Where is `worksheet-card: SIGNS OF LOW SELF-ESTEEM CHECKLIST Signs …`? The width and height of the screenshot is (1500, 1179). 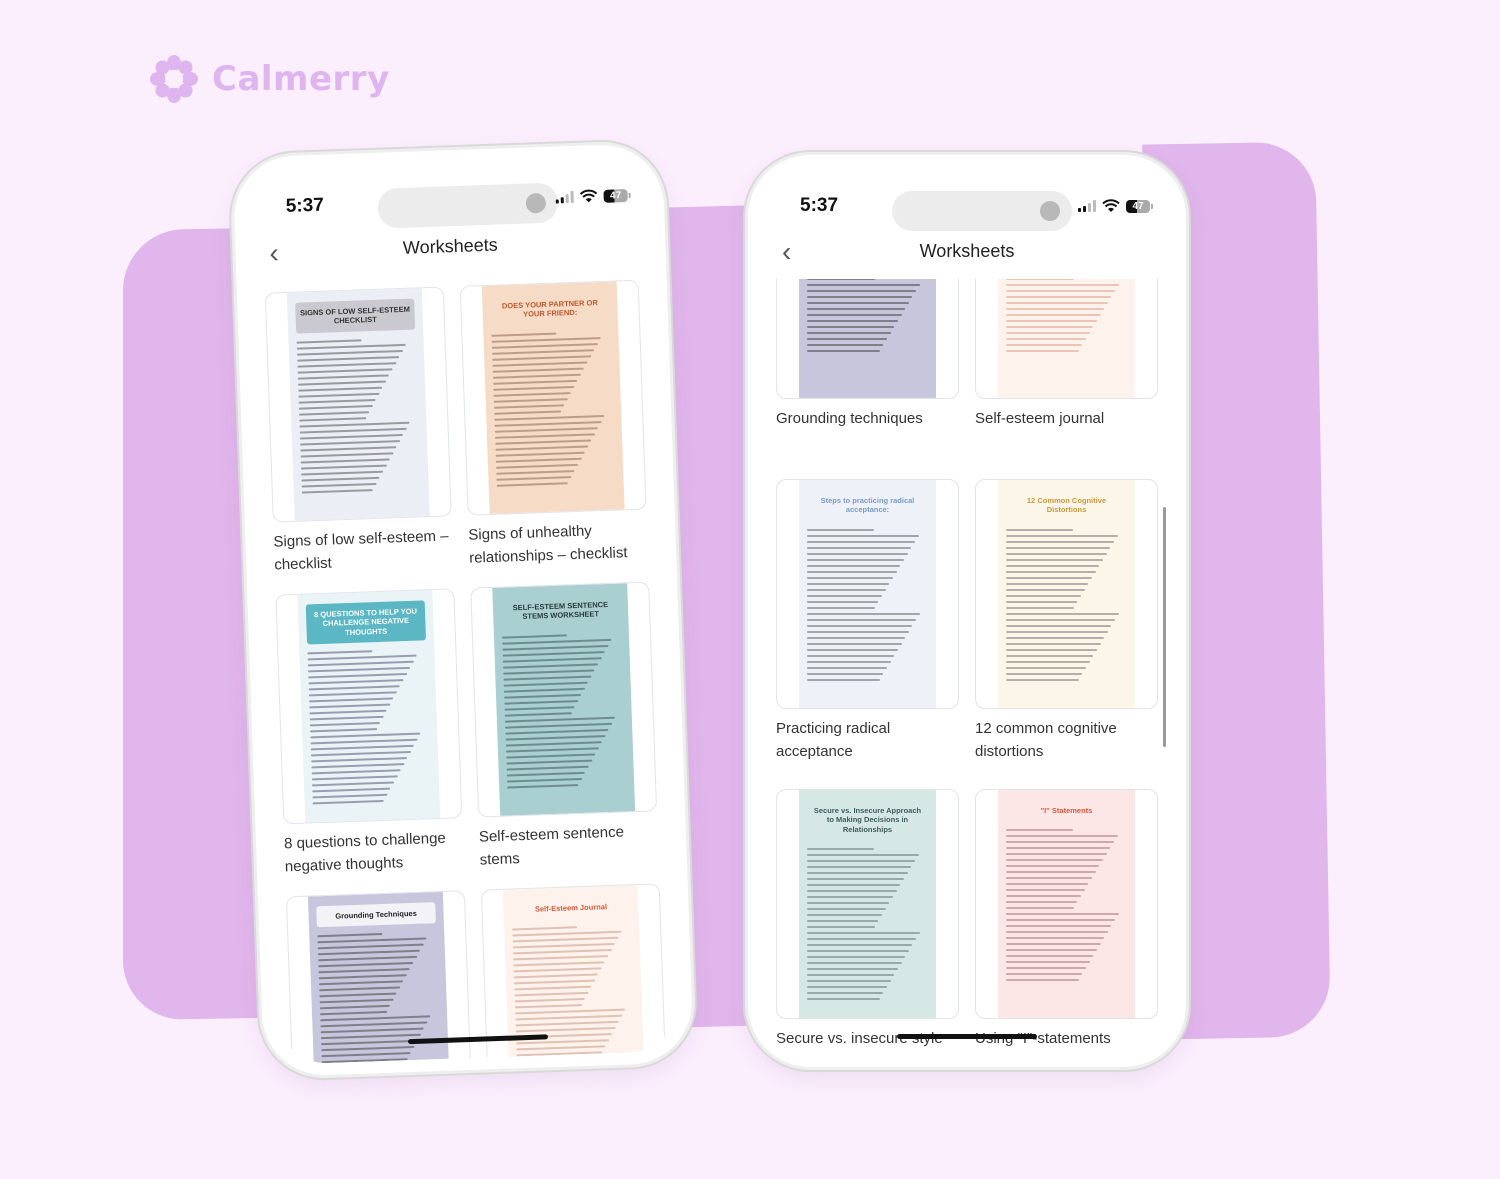
worksheet-card: SIGNS OF LOW SELF-ESTEEM CHECKLIST Signs … is located at coordinates (359, 434).